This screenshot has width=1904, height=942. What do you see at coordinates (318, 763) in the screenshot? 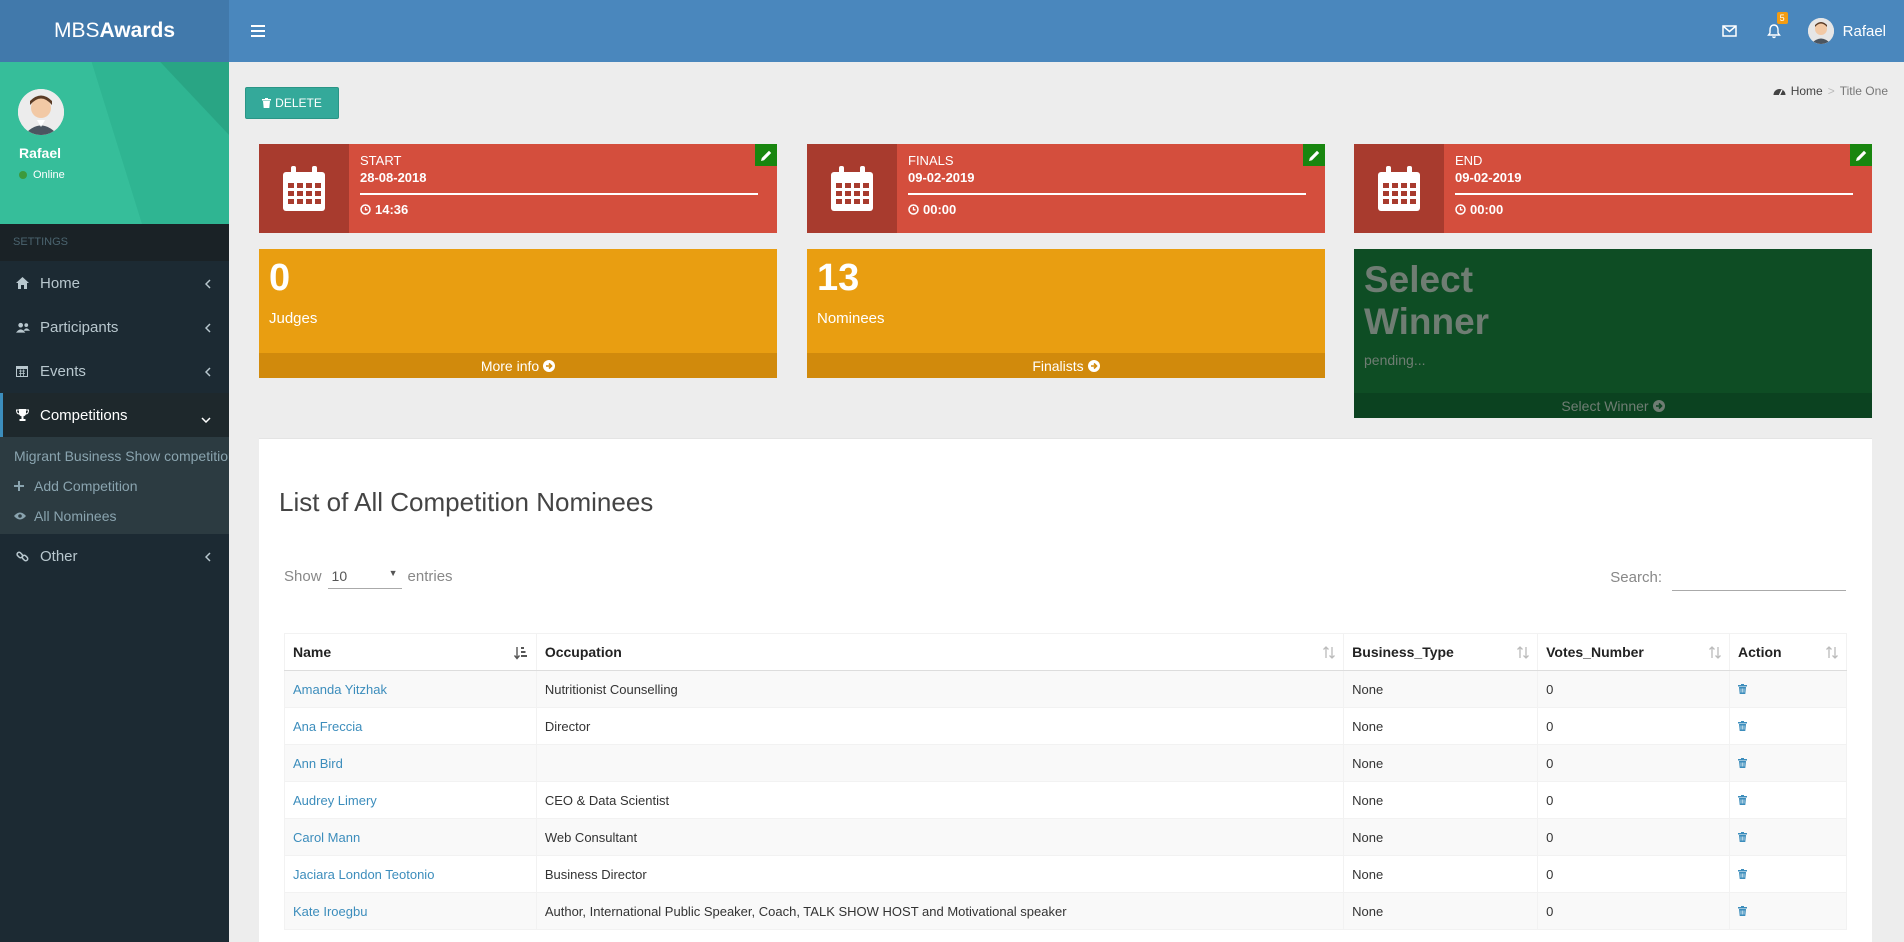
I see `nominee-link: Ann Bird` at bounding box center [318, 763].